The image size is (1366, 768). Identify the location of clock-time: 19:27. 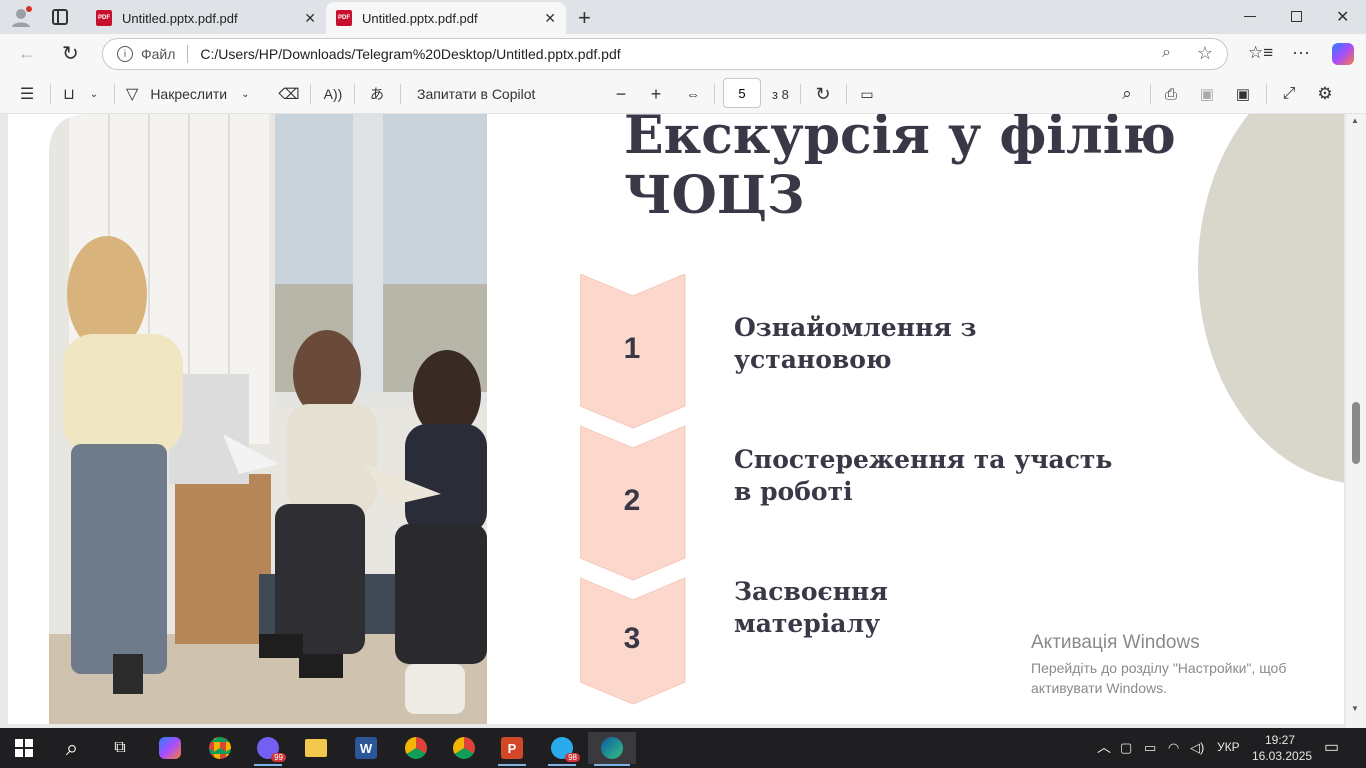
(1280, 740).